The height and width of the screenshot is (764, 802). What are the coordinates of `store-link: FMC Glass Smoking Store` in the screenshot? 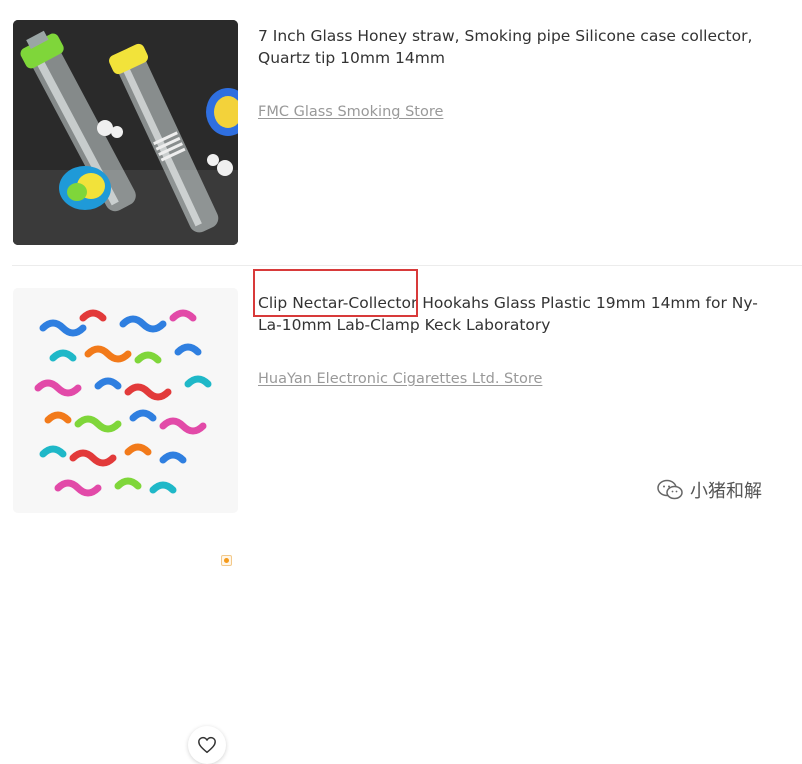 It's located at (350, 112).